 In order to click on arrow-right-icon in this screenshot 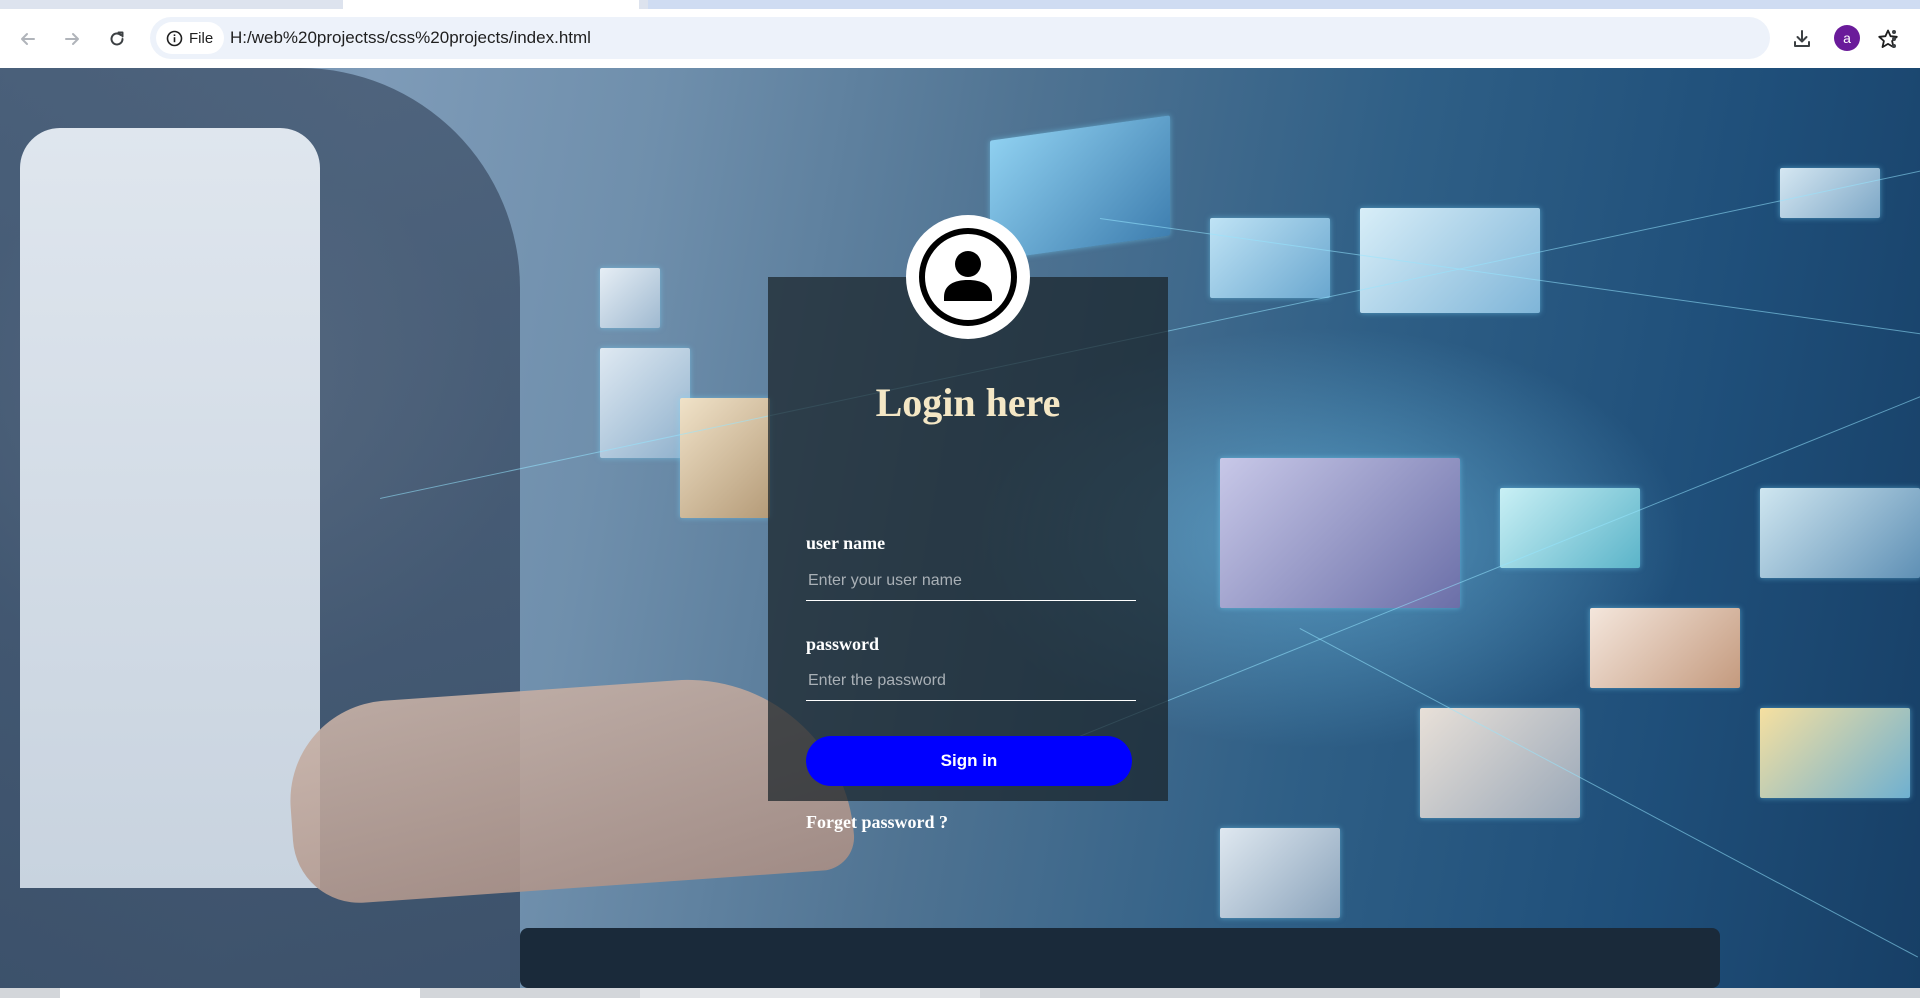, I will do `click(72, 39)`.